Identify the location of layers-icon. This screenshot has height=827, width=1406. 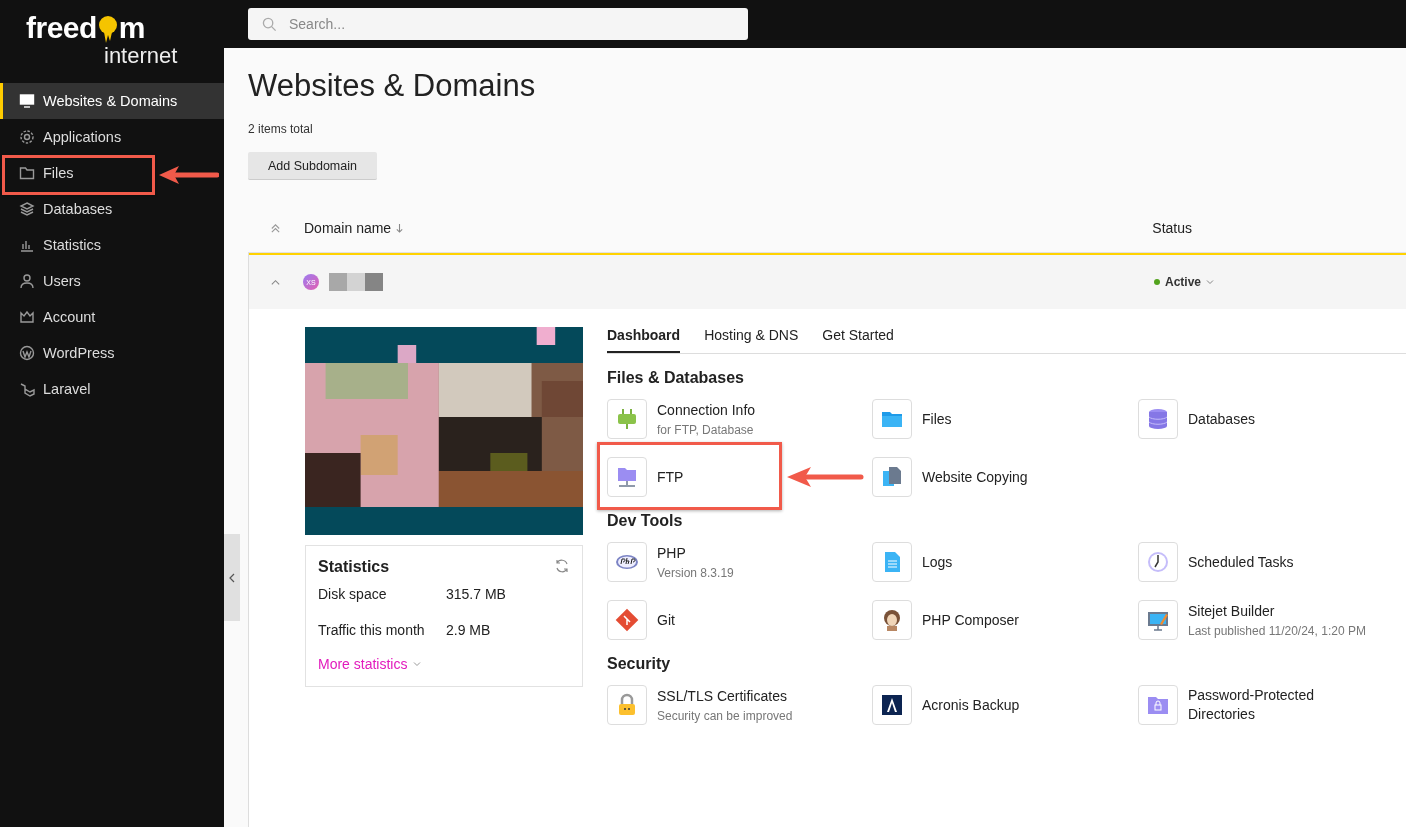
(27, 209).